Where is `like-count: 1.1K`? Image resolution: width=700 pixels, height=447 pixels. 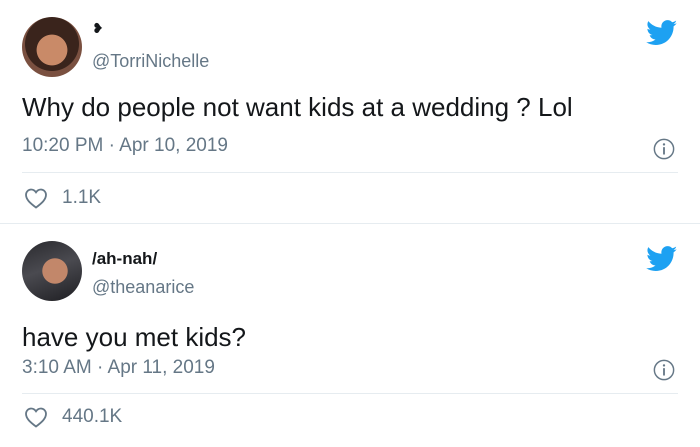
like-count: 1.1K is located at coordinates (82, 197).